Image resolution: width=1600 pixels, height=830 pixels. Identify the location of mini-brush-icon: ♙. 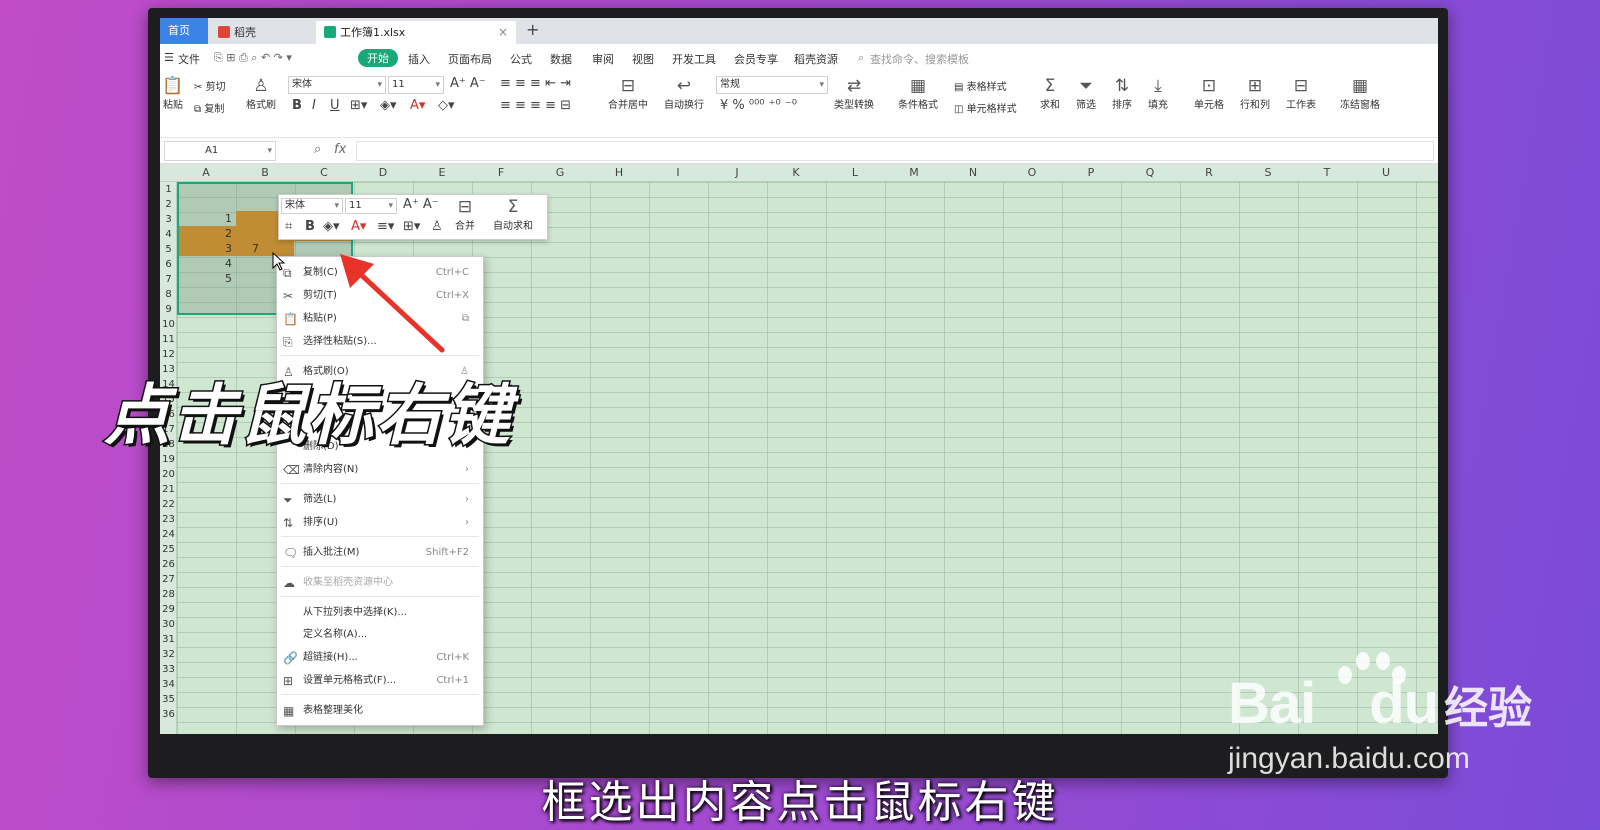
(437, 226).